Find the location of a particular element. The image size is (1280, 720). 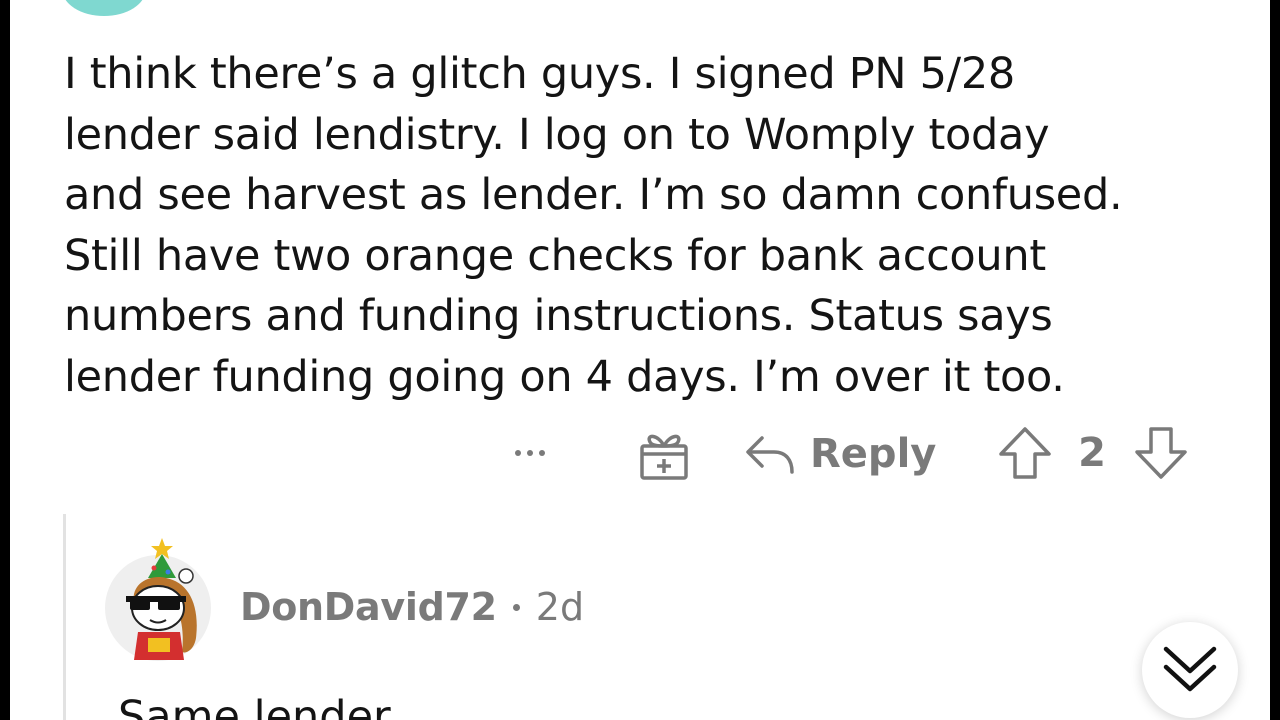

reply-text: Same lender is located at coordinates (254, 706).